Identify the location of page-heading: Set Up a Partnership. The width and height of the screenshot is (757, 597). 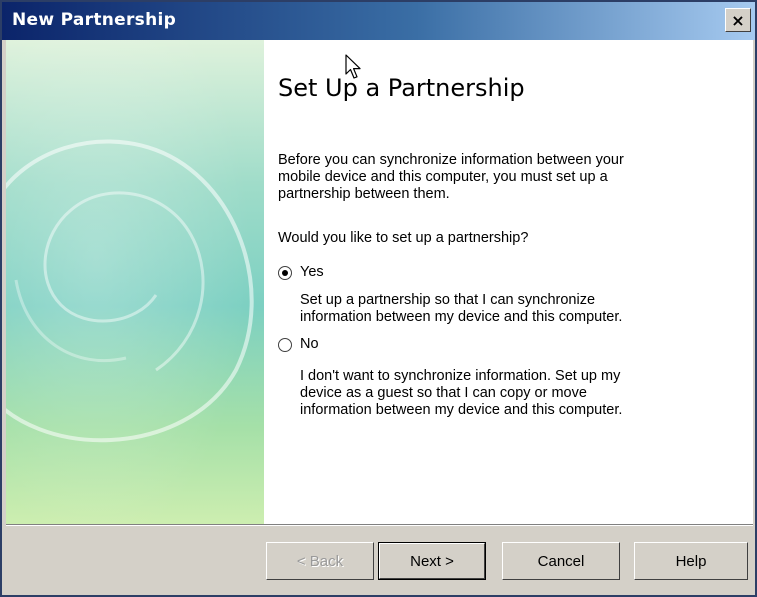
(401, 88).